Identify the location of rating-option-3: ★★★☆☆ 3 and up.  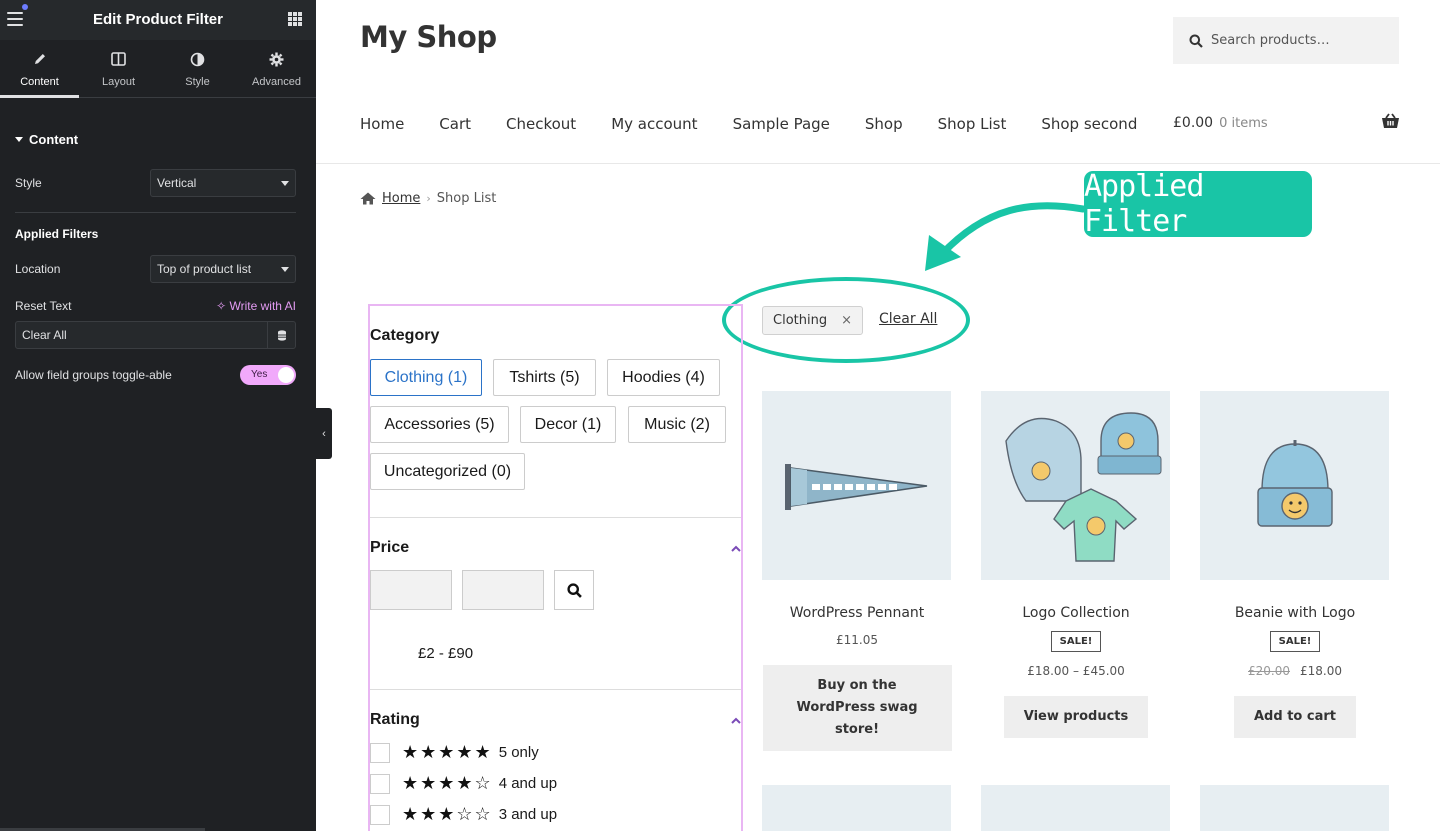
(463, 814).